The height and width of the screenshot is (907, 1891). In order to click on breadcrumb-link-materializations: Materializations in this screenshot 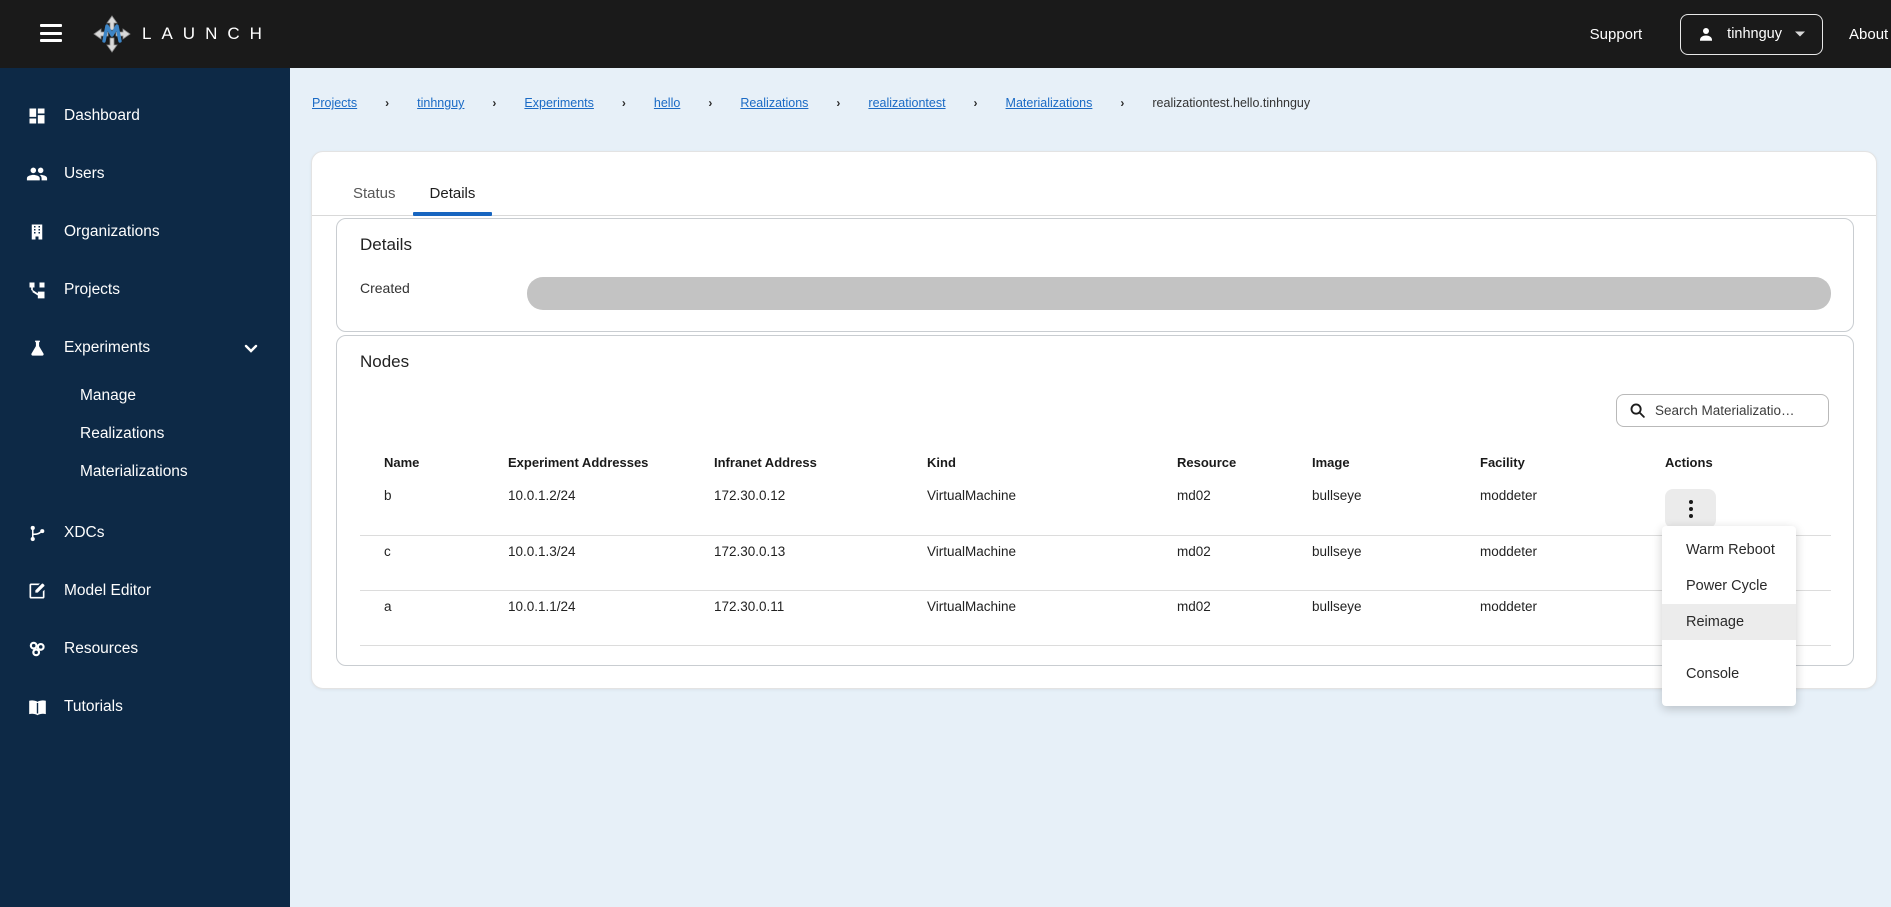, I will do `click(1049, 103)`.